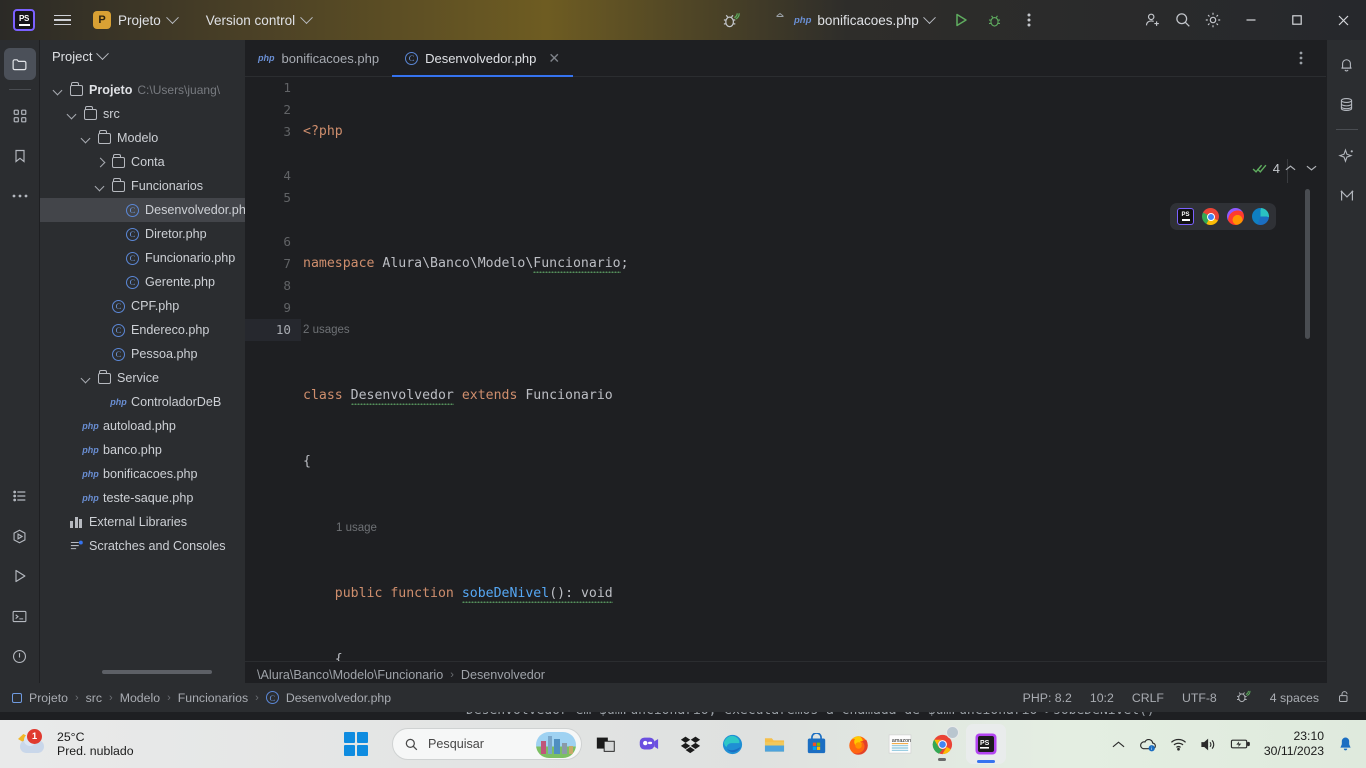 Image resolution: width=1366 pixels, height=768 pixels. I want to click on status-caret-position: 10:2, so click(1102, 698).